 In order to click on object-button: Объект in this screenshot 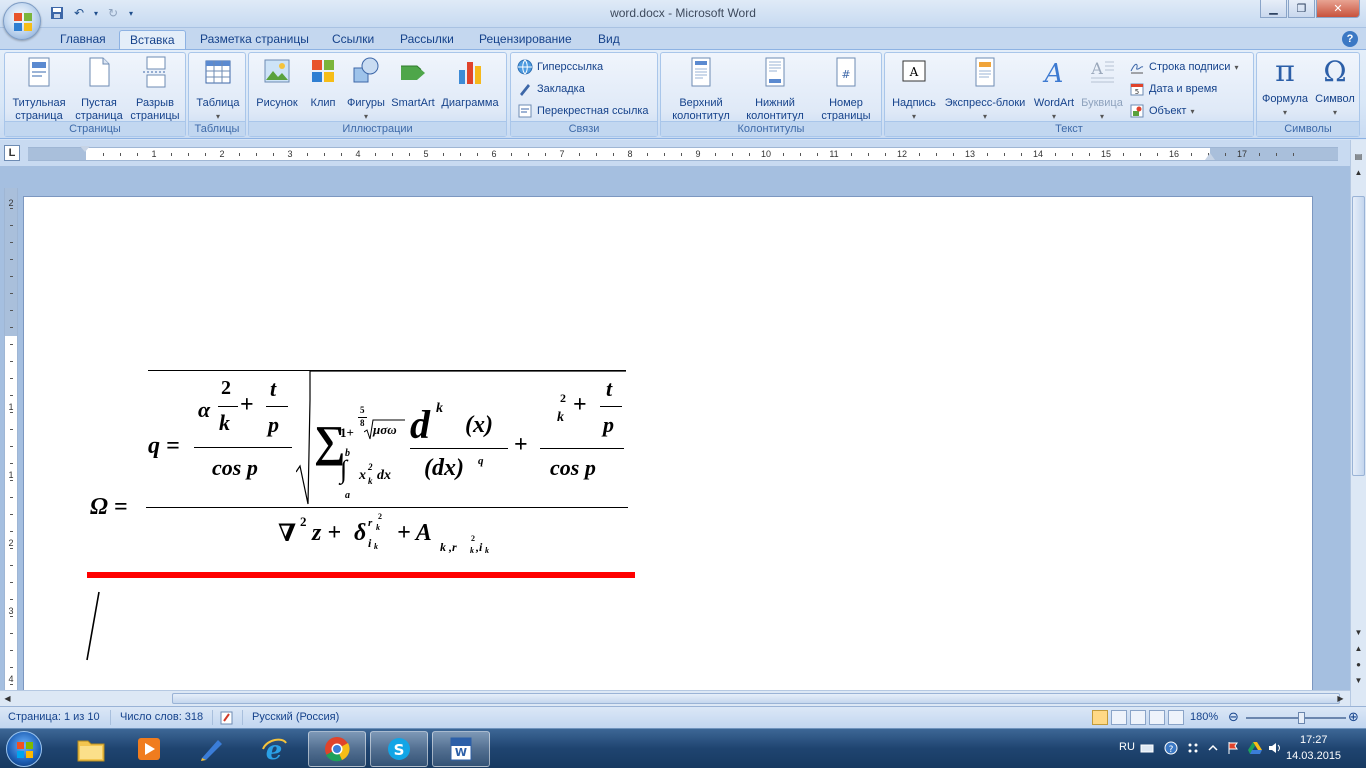, I will do `click(1161, 111)`.